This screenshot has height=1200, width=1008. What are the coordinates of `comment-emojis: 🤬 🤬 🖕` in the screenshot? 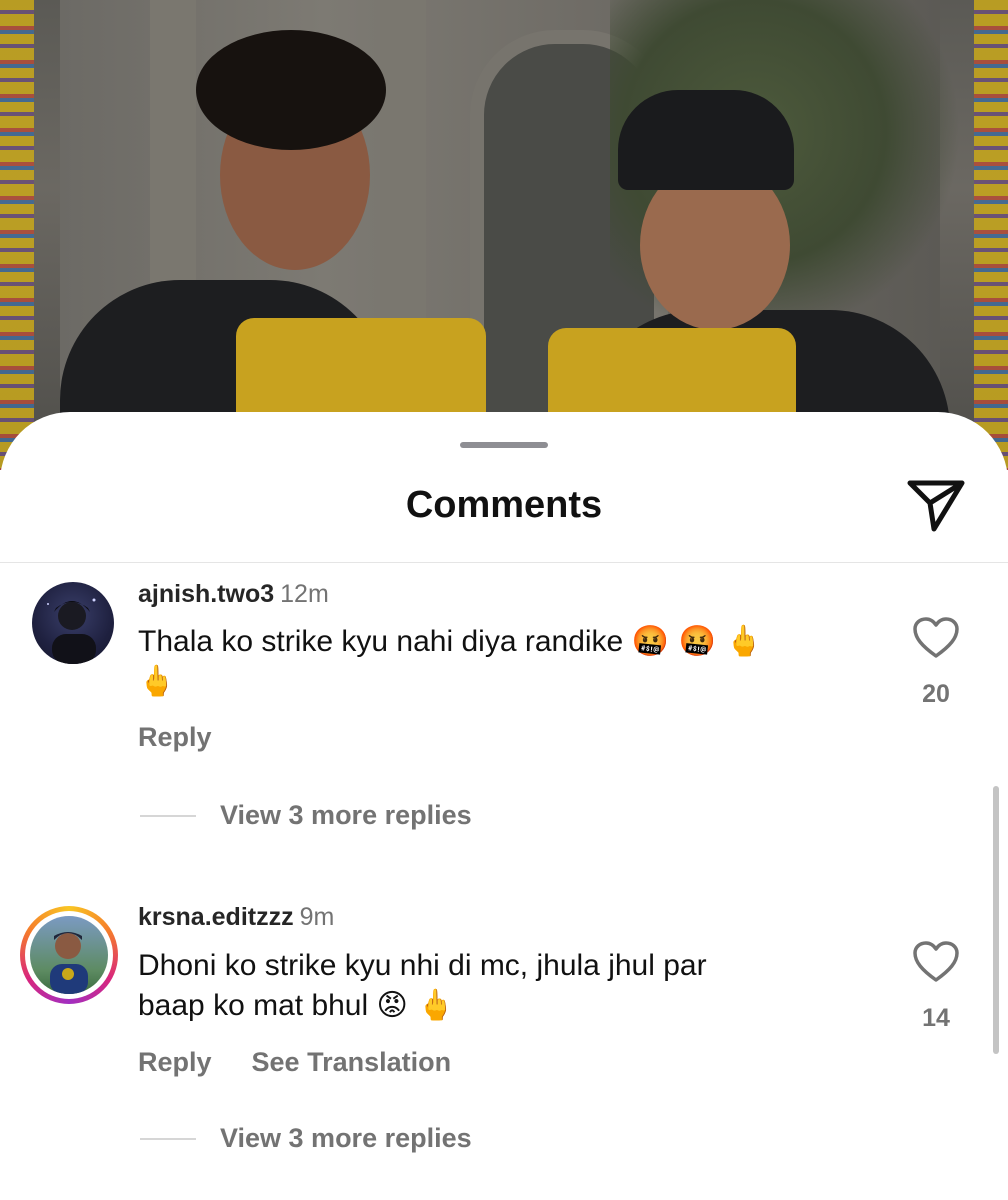 It's located at (697, 641).